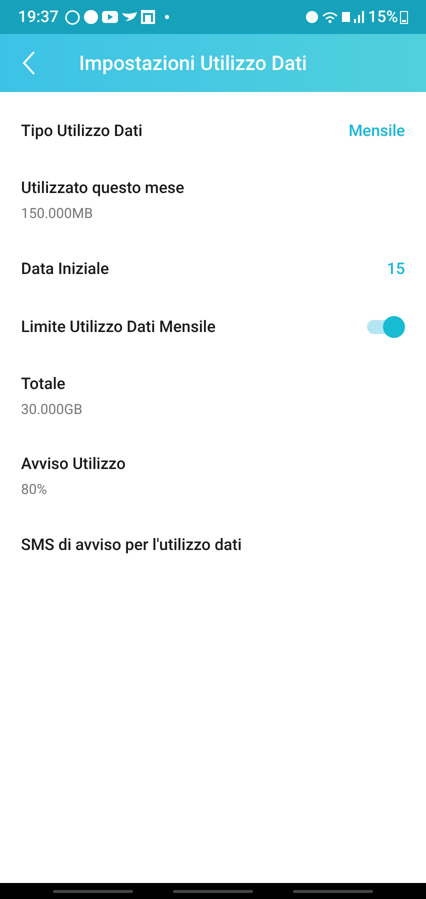 The image size is (426, 899). I want to click on setting-label: Utilizzato questo mese, so click(102, 187).